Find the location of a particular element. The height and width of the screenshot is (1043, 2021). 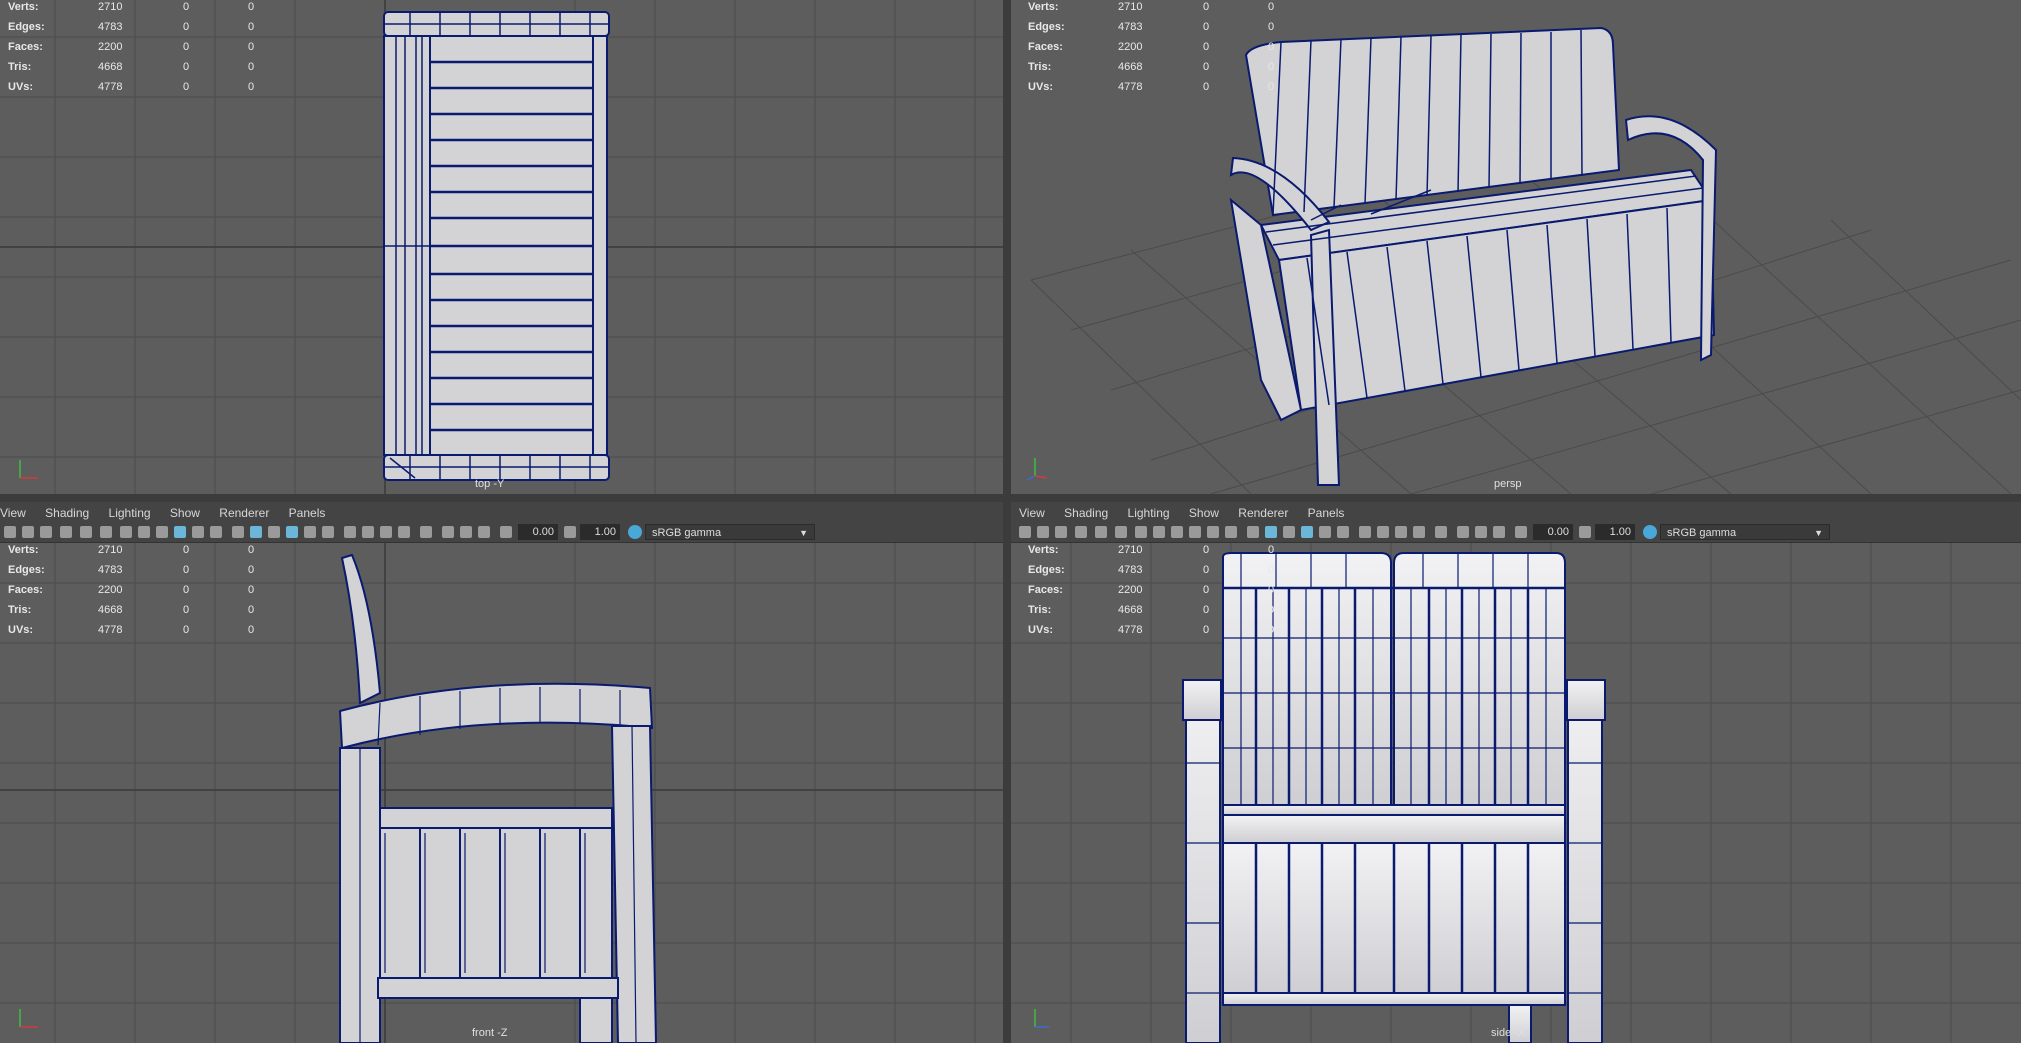

stat-value: 4783 is located at coordinates (1130, 27).